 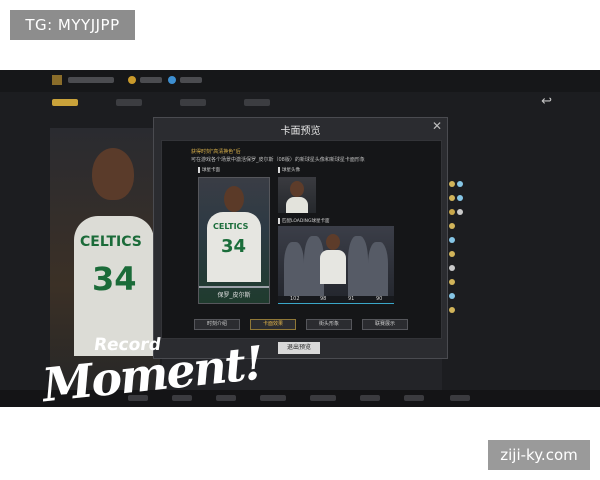 I want to click on player-card: CELTICS 34 保罗_皮尔斯, so click(x=234, y=240).